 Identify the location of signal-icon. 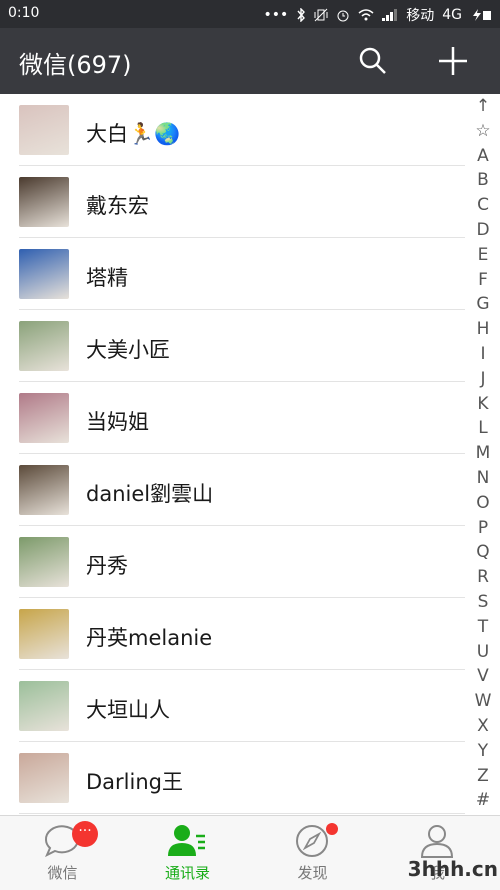
(390, 15).